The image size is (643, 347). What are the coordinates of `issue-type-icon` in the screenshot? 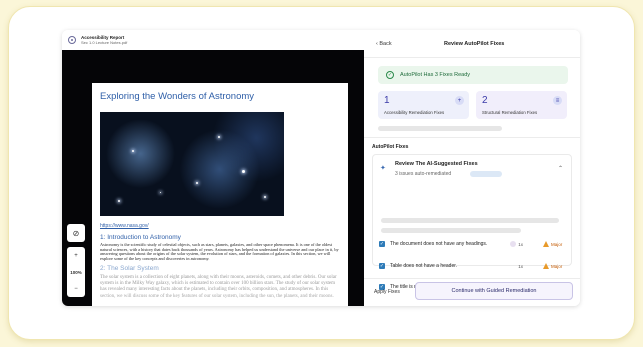 It's located at (513, 244).